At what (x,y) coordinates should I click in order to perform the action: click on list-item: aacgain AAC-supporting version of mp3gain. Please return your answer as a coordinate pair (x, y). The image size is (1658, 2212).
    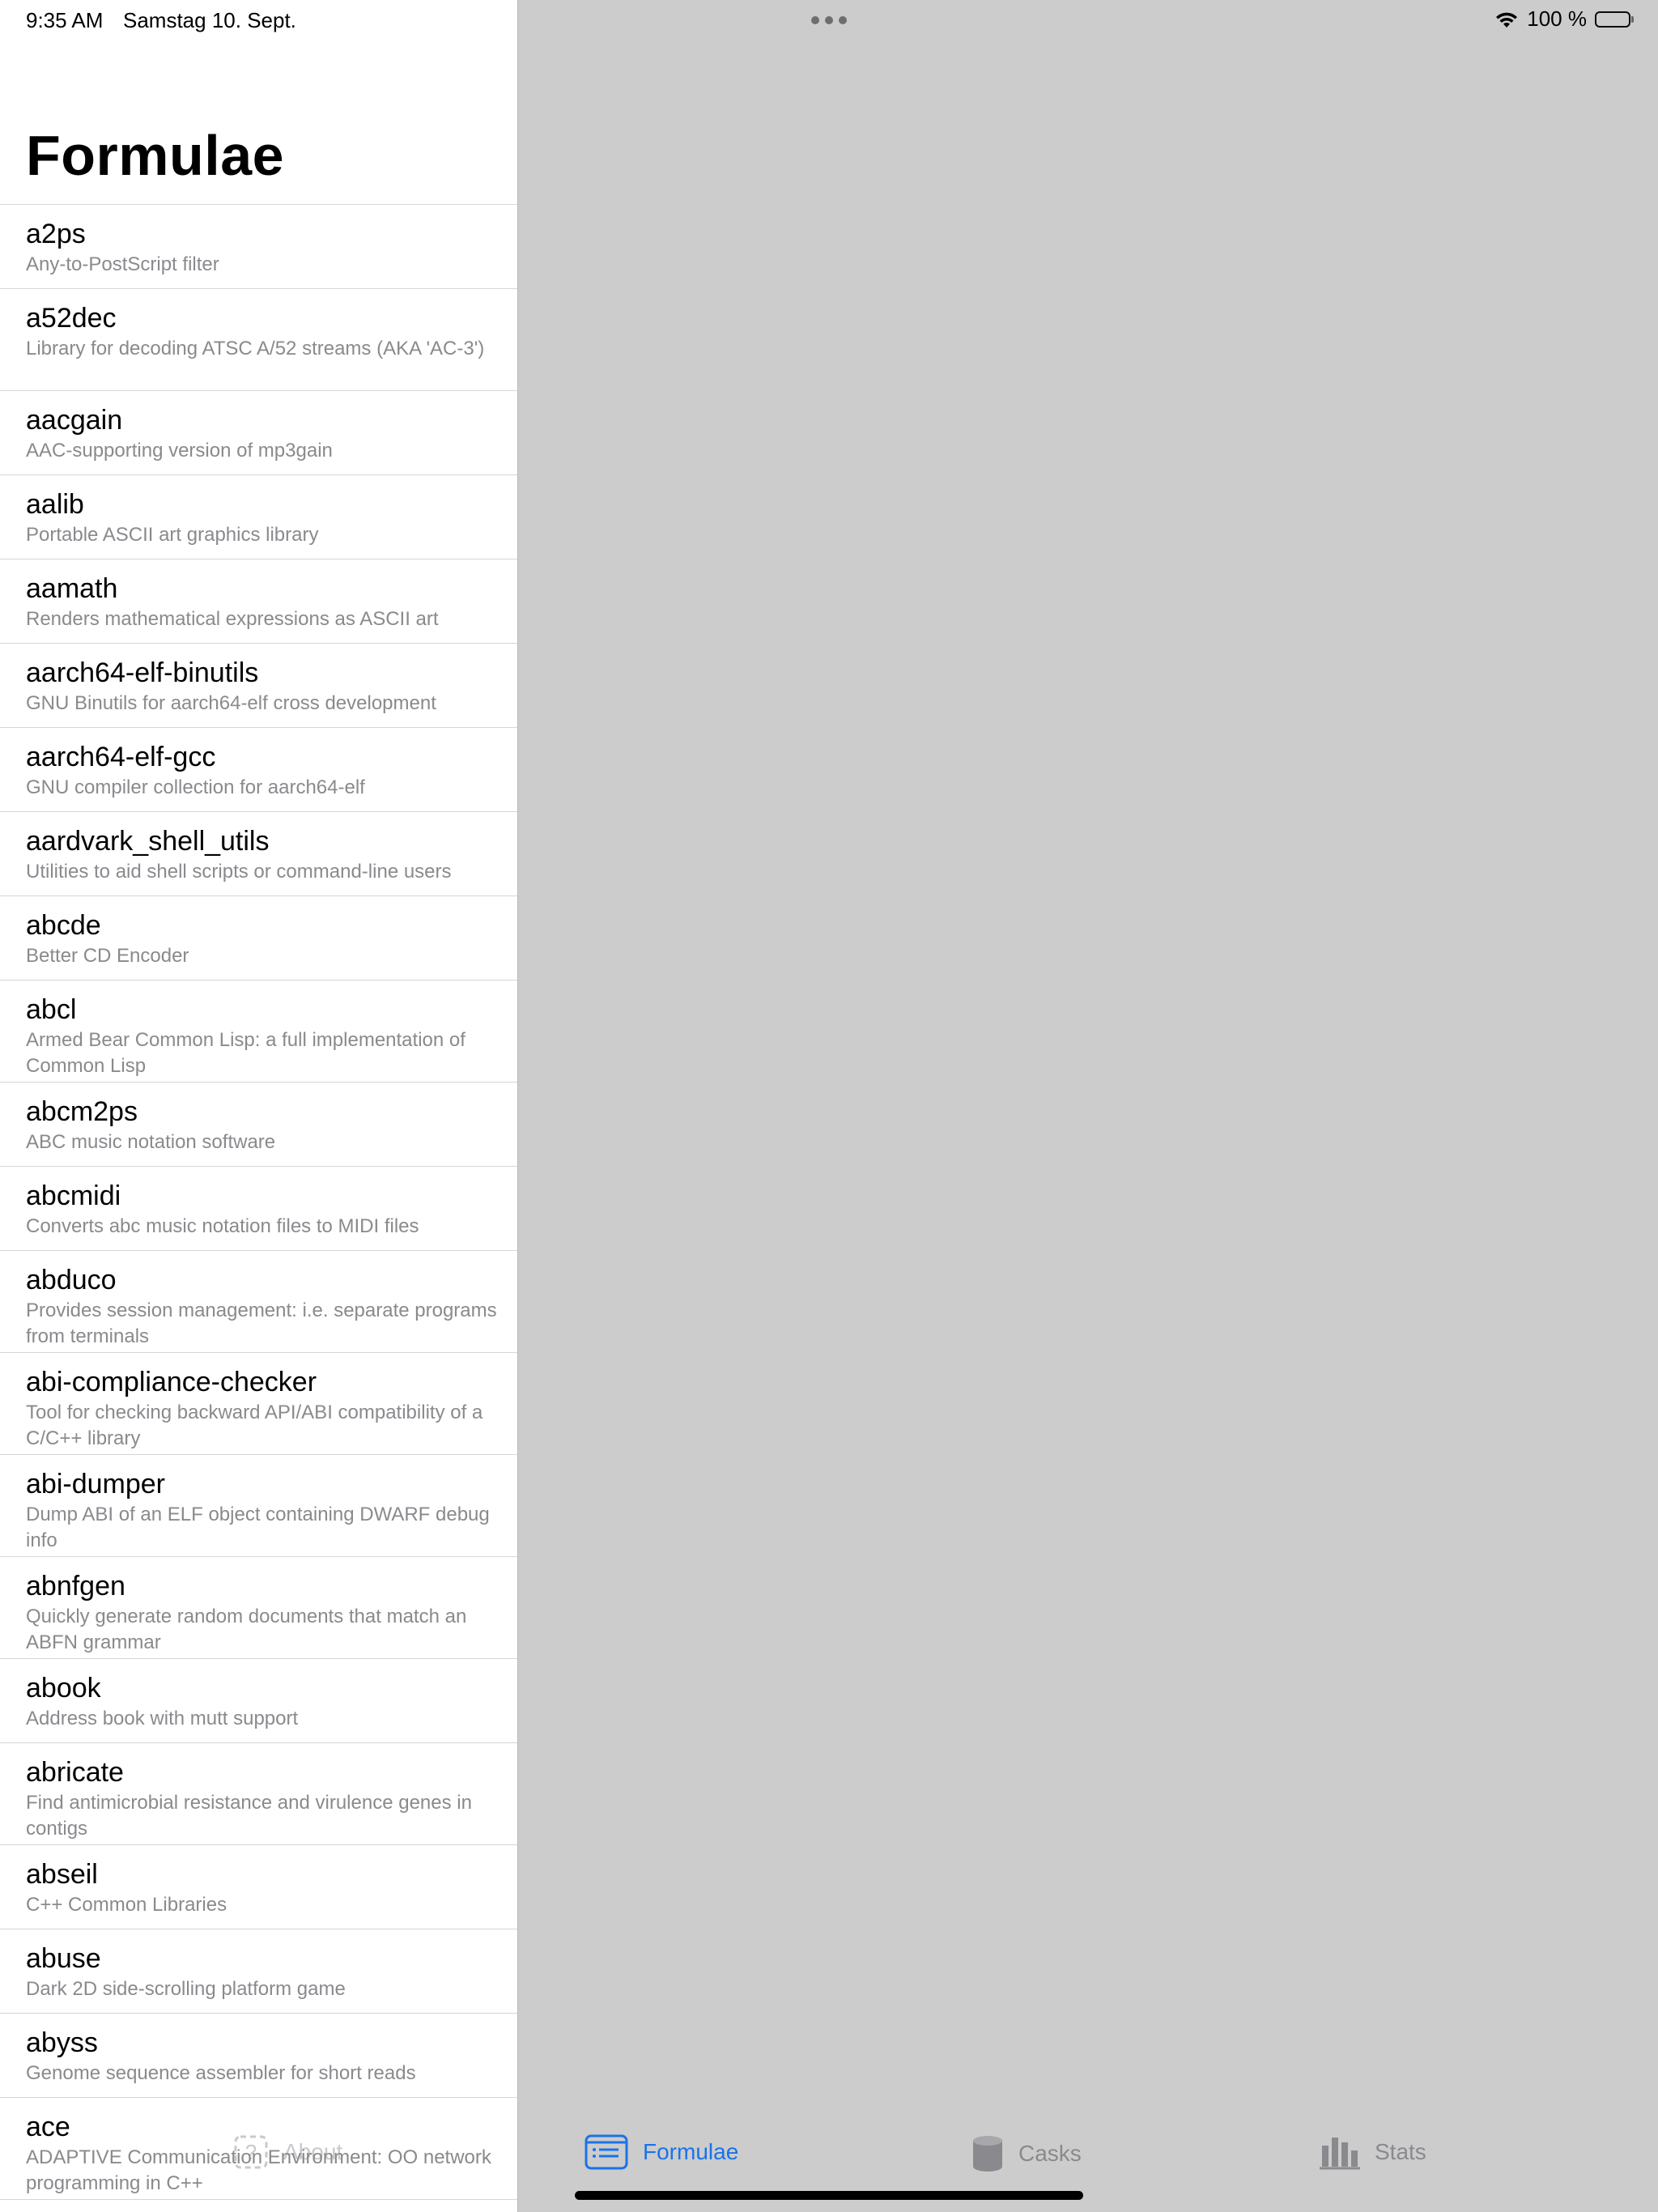
    Looking at the image, I should click on (258, 433).